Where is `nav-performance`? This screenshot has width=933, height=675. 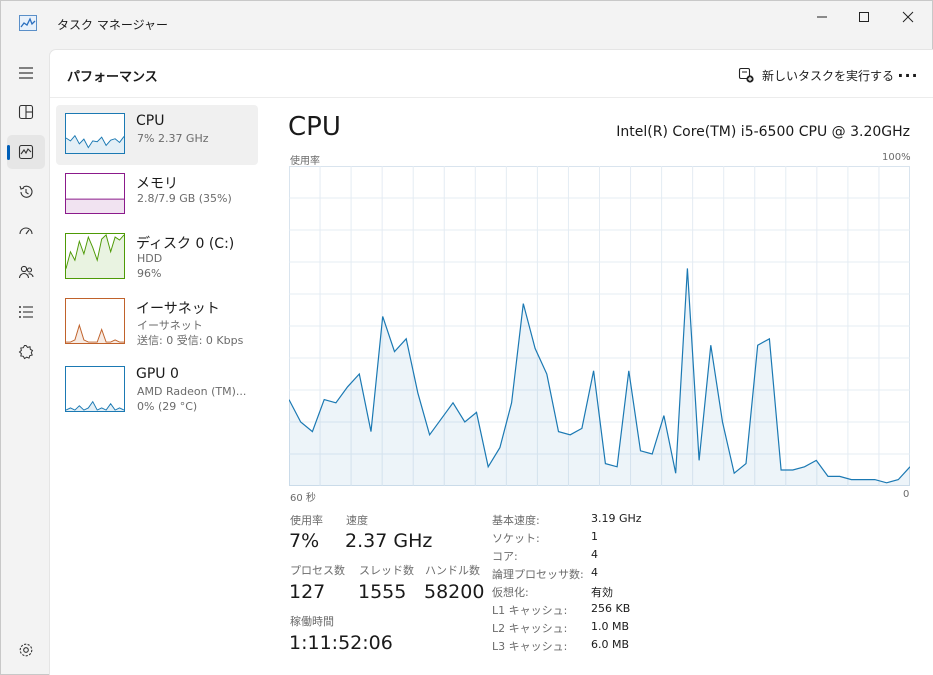 nav-performance is located at coordinates (26, 152).